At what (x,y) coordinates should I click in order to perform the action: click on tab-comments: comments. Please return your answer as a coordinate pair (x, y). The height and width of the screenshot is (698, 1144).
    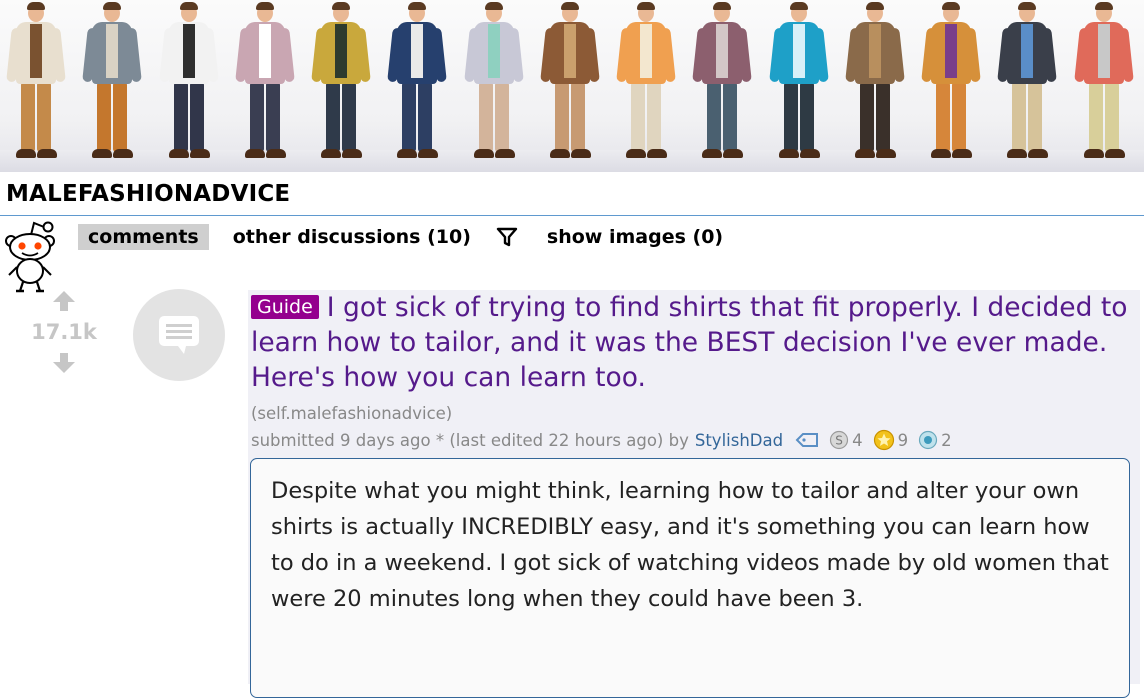
    Looking at the image, I should click on (143, 237).